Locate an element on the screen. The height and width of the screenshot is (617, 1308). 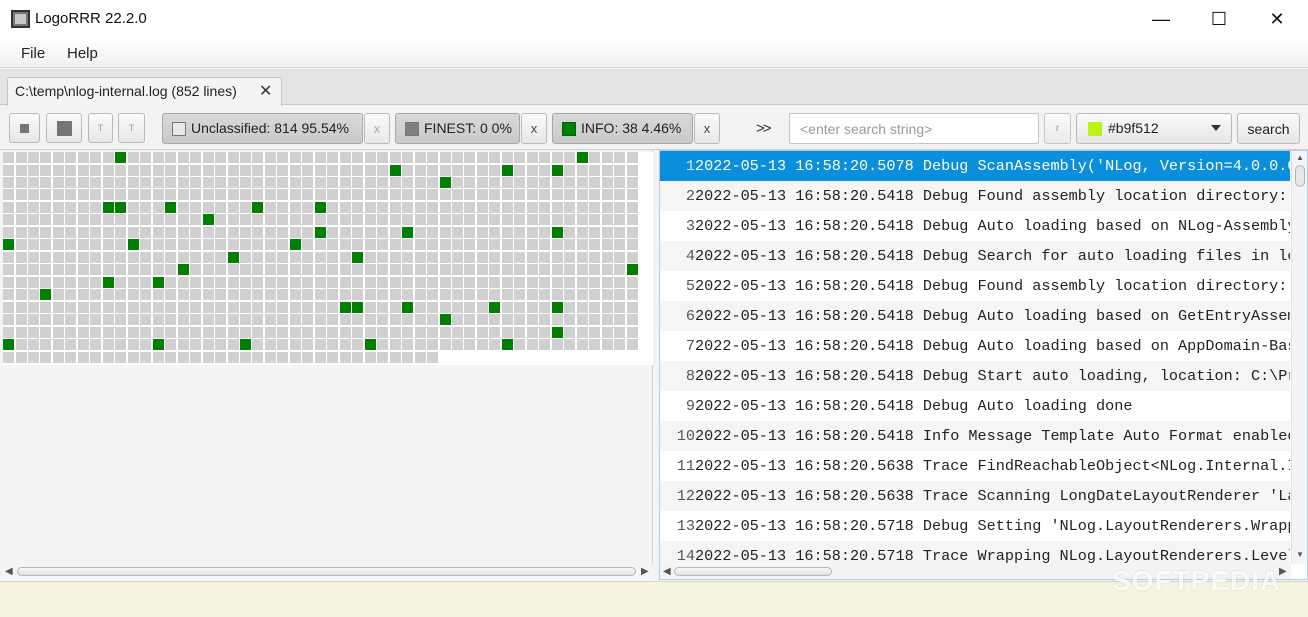
regex-toggle-button: r is located at coordinates (1057, 128).